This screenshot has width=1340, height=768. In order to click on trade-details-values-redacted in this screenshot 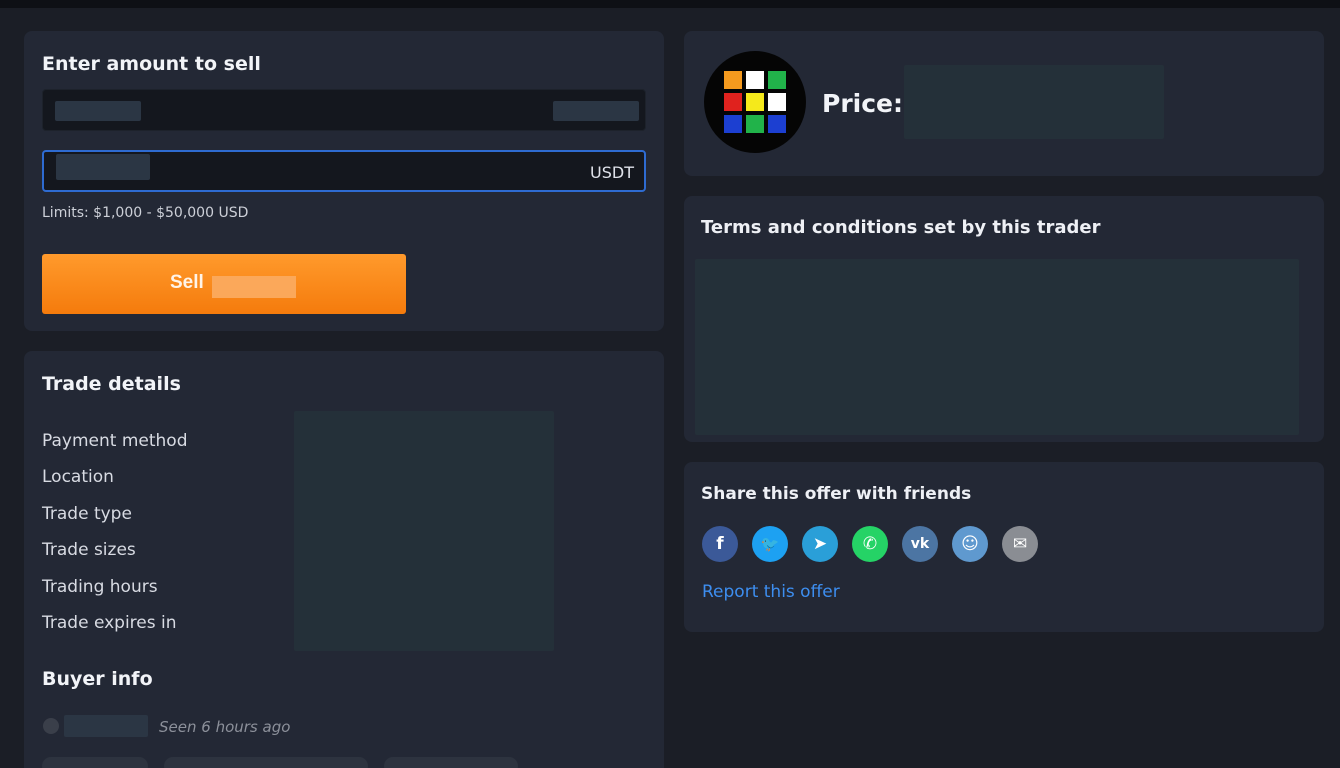, I will do `click(424, 531)`.